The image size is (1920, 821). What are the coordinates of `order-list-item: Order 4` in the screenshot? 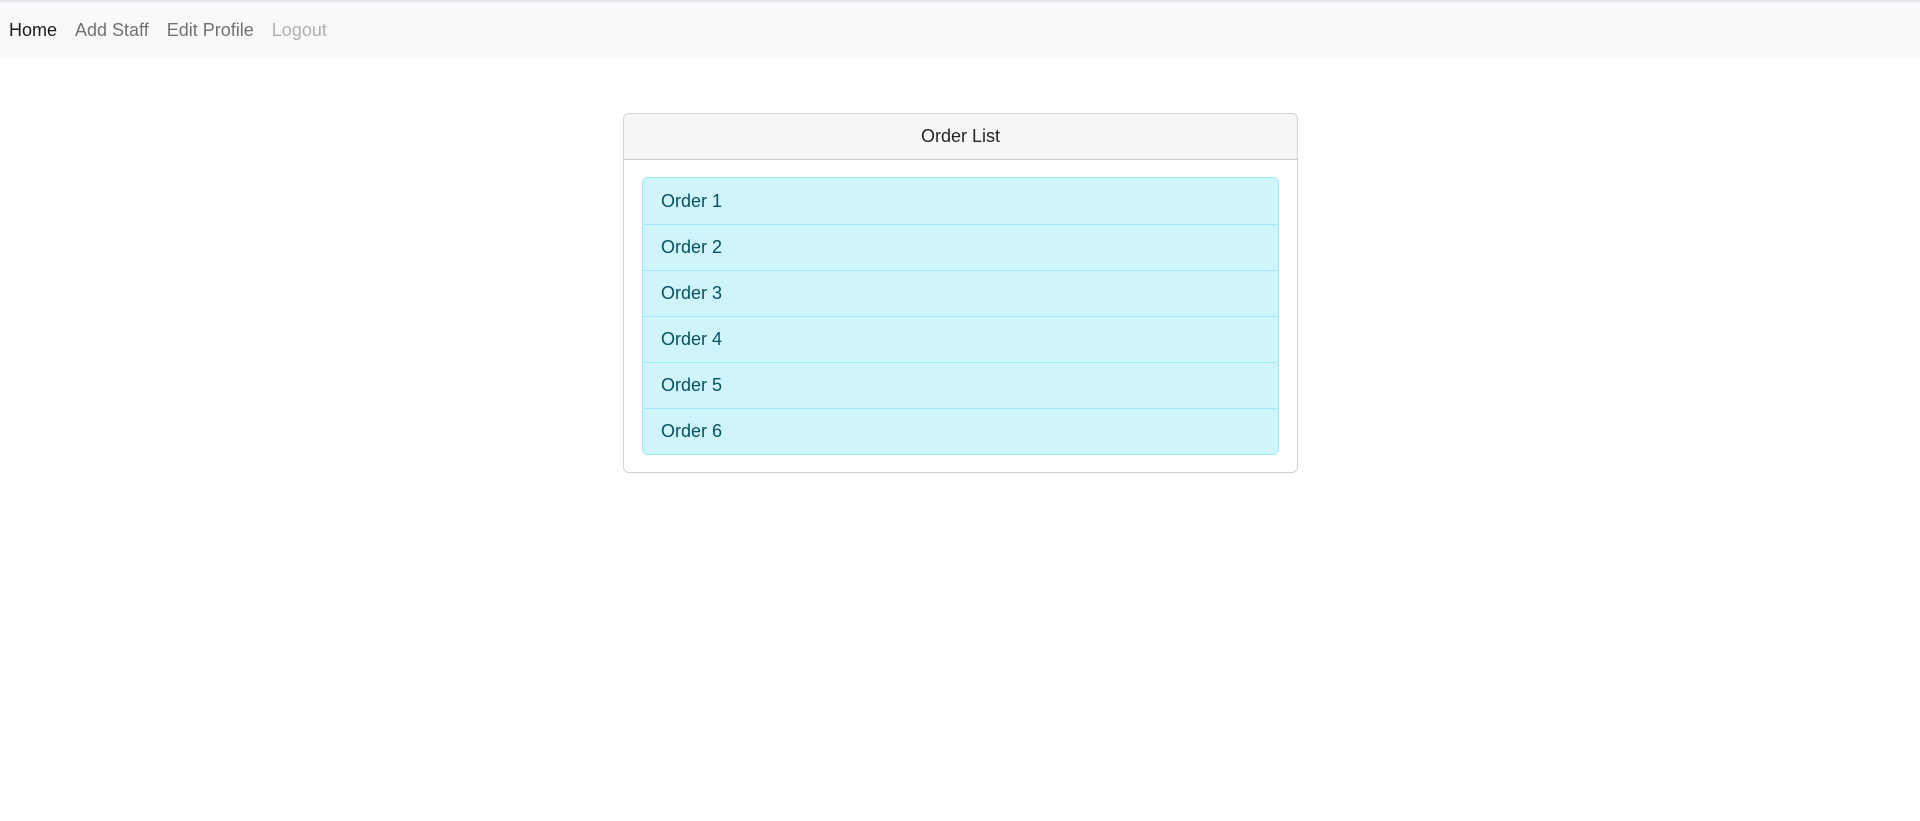 It's located at (960, 339).